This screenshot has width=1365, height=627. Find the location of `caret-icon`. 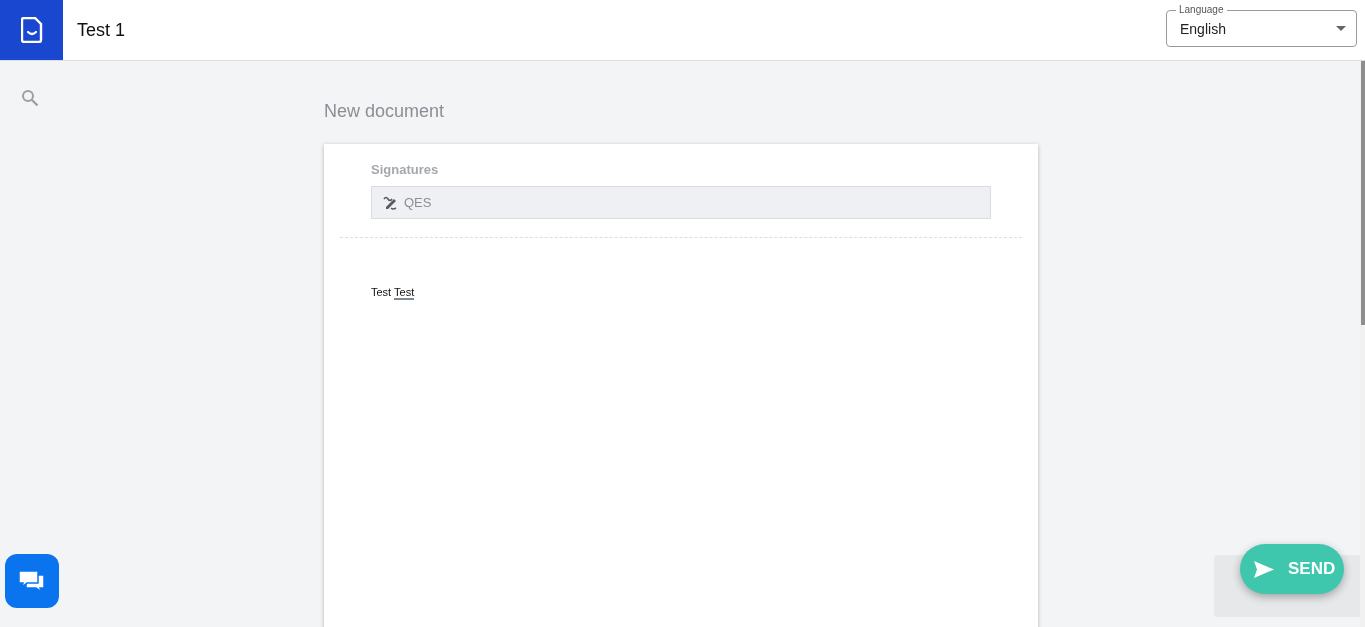

caret-icon is located at coordinates (1341, 28).